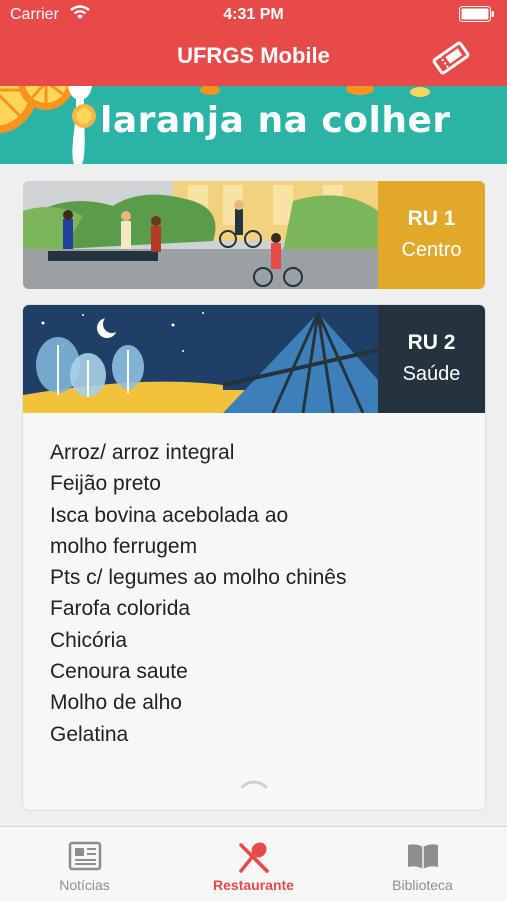 This screenshot has width=507, height=901. I want to click on menu-item: Farofa colorida, so click(120, 609).